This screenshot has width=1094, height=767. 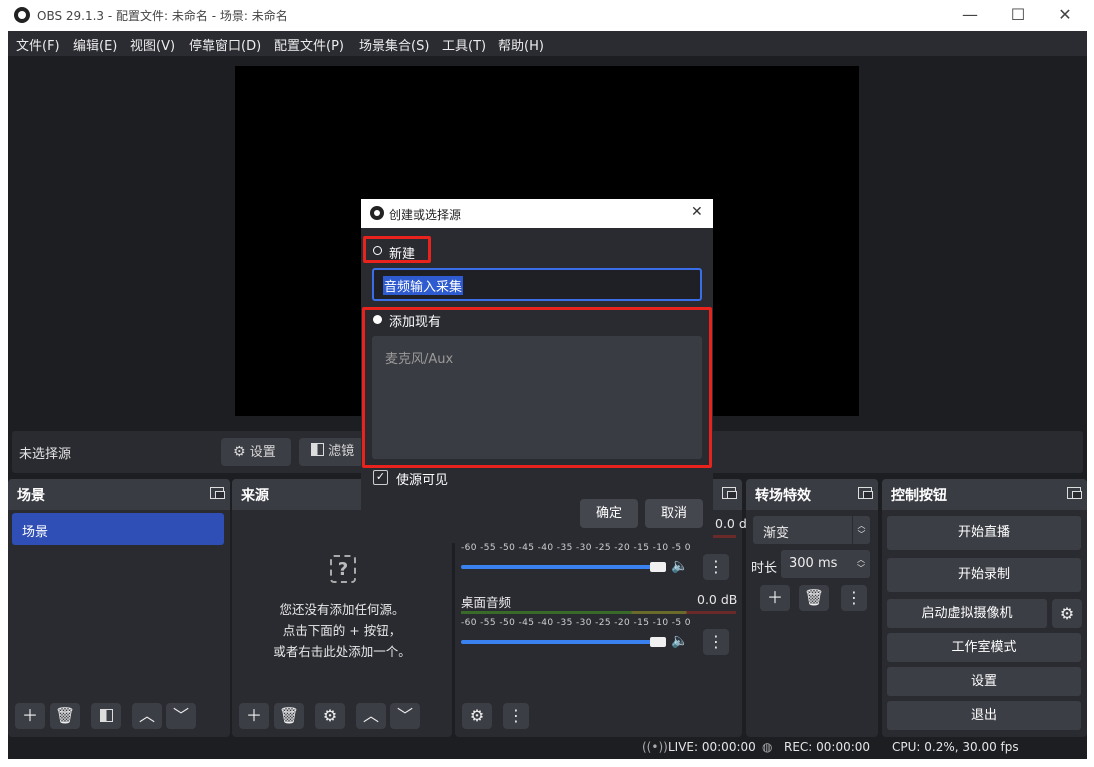 What do you see at coordinates (95, 44) in the screenshot?
I see `menu-edit: 编辑(E)` at bounding box center [95, 44].